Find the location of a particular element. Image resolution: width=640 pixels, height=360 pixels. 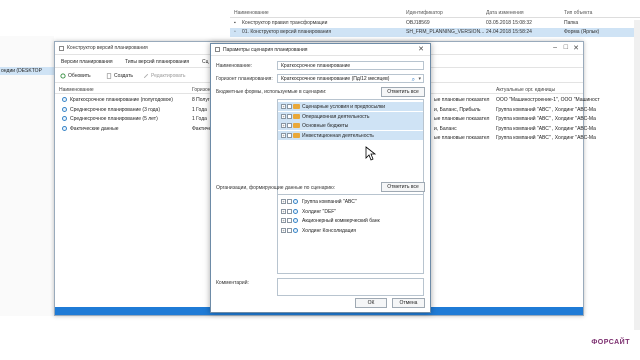

horizon-label: Горизонт планирования: is located at coordinates (244, 79).